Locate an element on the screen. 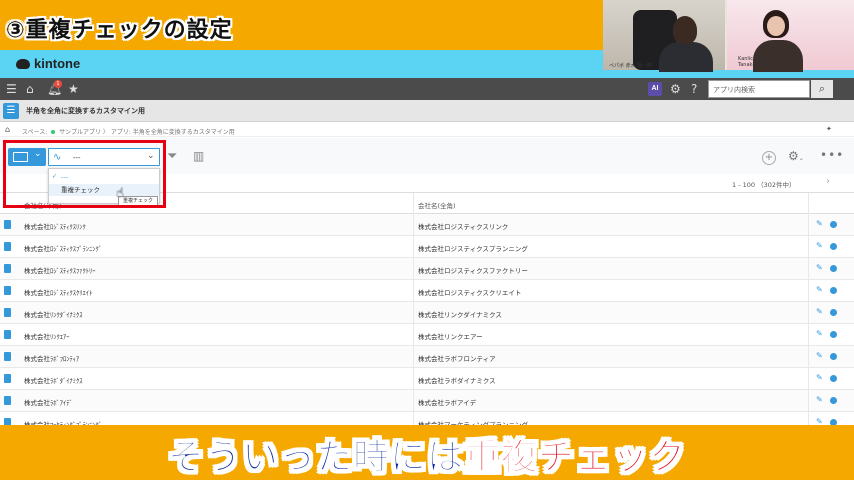 This screenshot has width=854, height=480. ai-button: AI is located at coordinates (655, 89).